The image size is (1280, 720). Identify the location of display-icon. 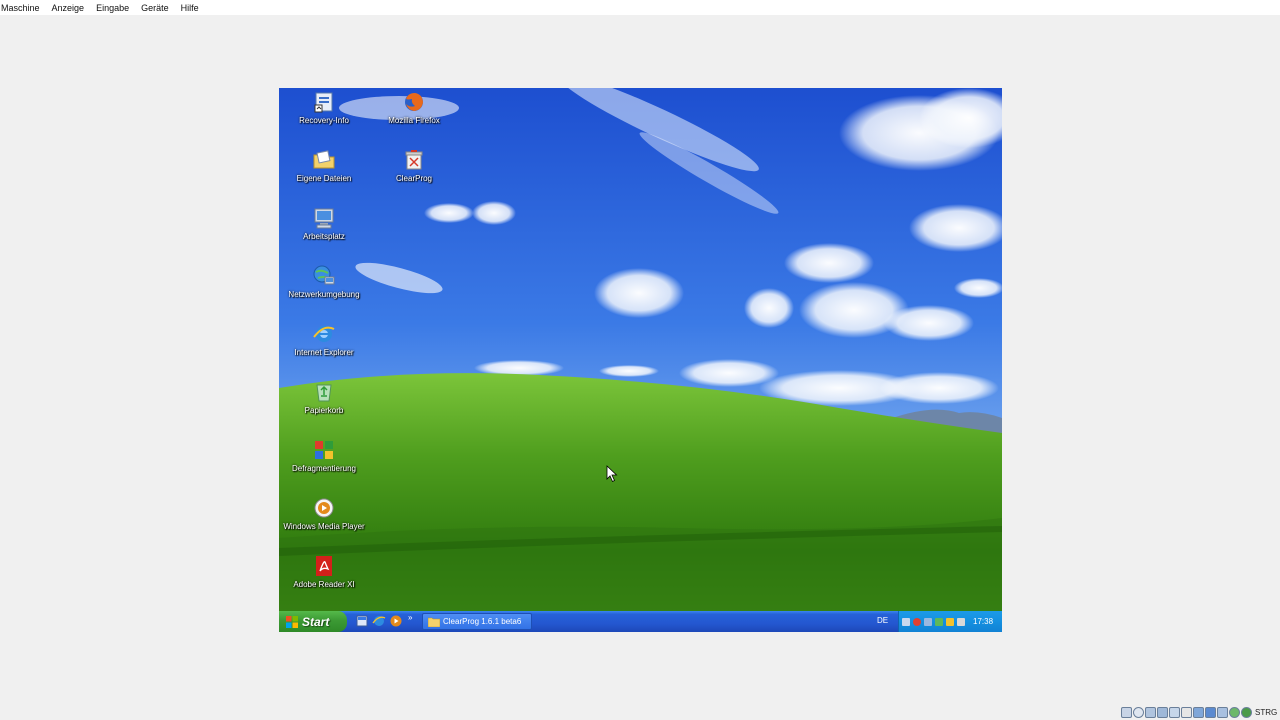
(1198, 712).